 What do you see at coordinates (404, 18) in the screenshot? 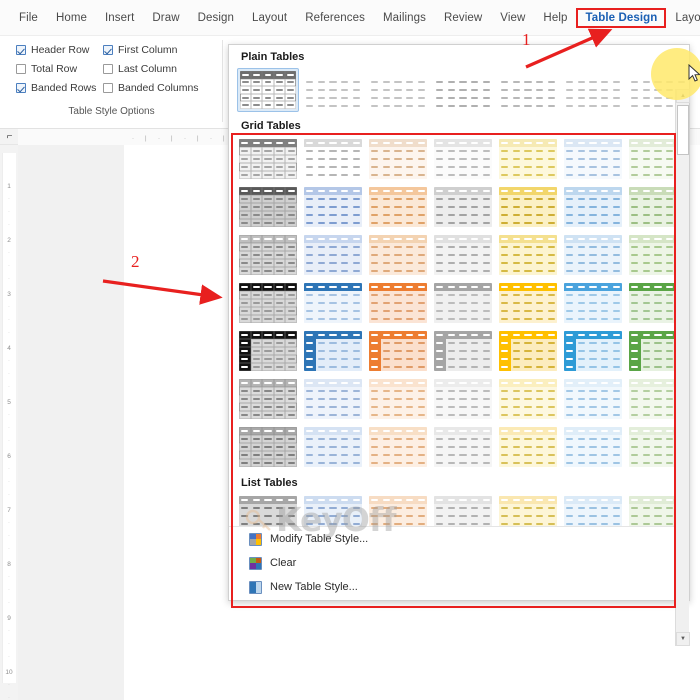
I see `ribbon-tab-mailings: Mailings` at bounding box center [404, 18].